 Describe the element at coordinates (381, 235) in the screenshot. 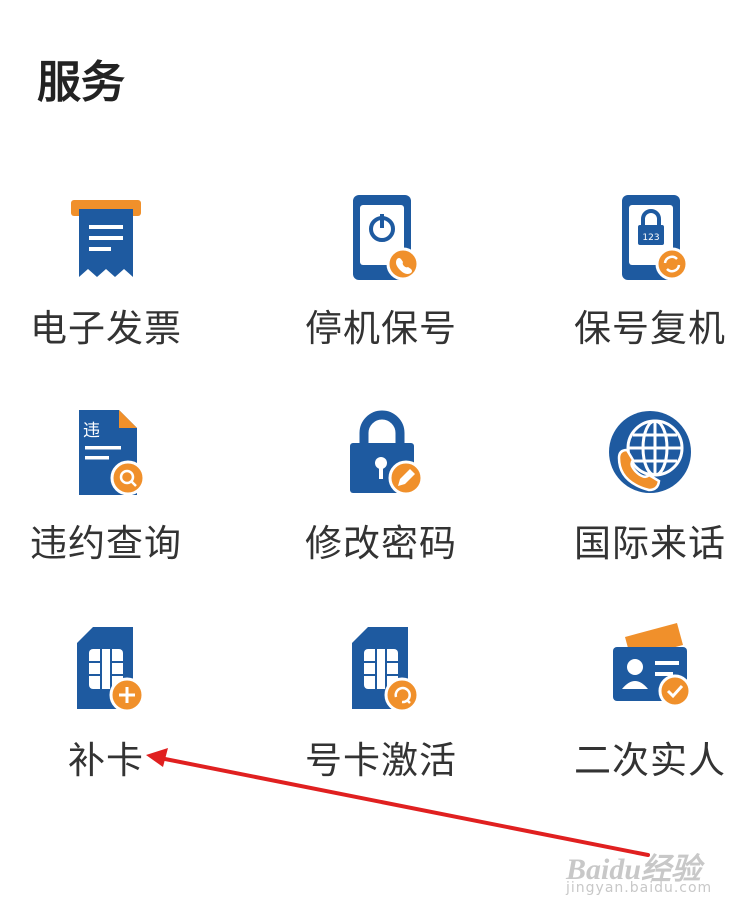

I see `phone-power-icon` at that location.